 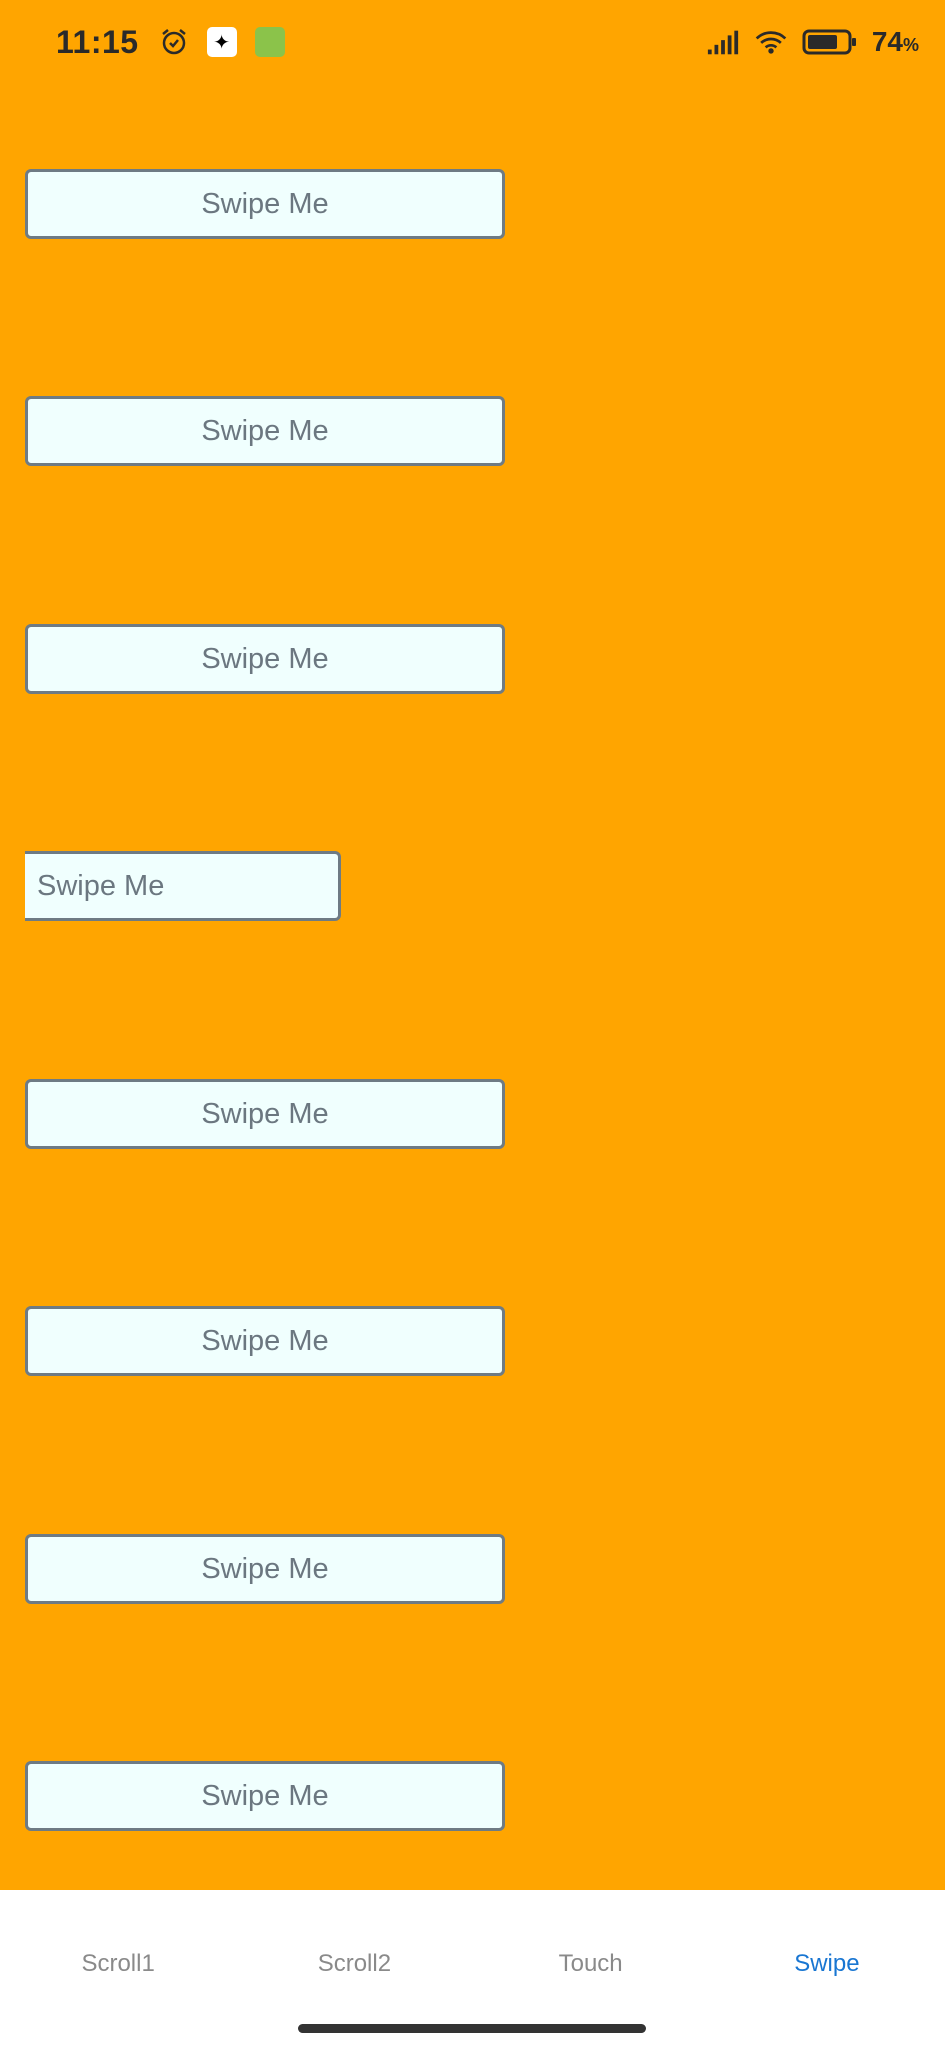 What do you see at coordinates (827, 1964) in the screenshot?
I see `tab-swipe: Swipe` at bounding box center [827, 1964].